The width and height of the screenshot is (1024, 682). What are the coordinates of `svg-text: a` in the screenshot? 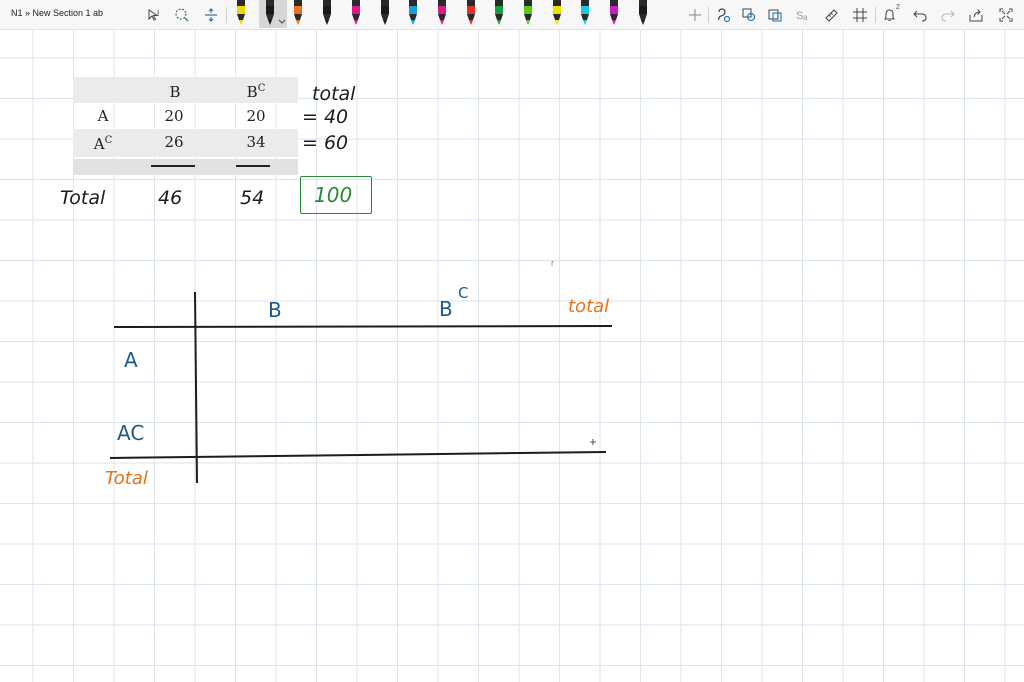 It's located at (805, 17).